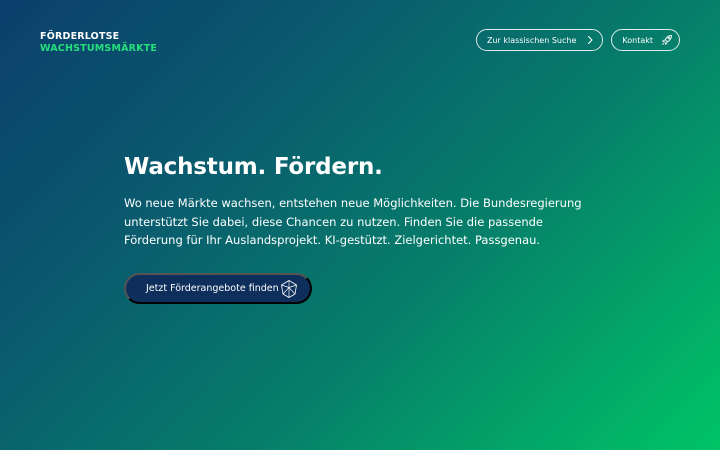 Image resolution: width=720 pixels, height=450 pixels. Describe the element at coordinates (289, 289) in the screenshot. I see `polyhedron-icon` at that location.